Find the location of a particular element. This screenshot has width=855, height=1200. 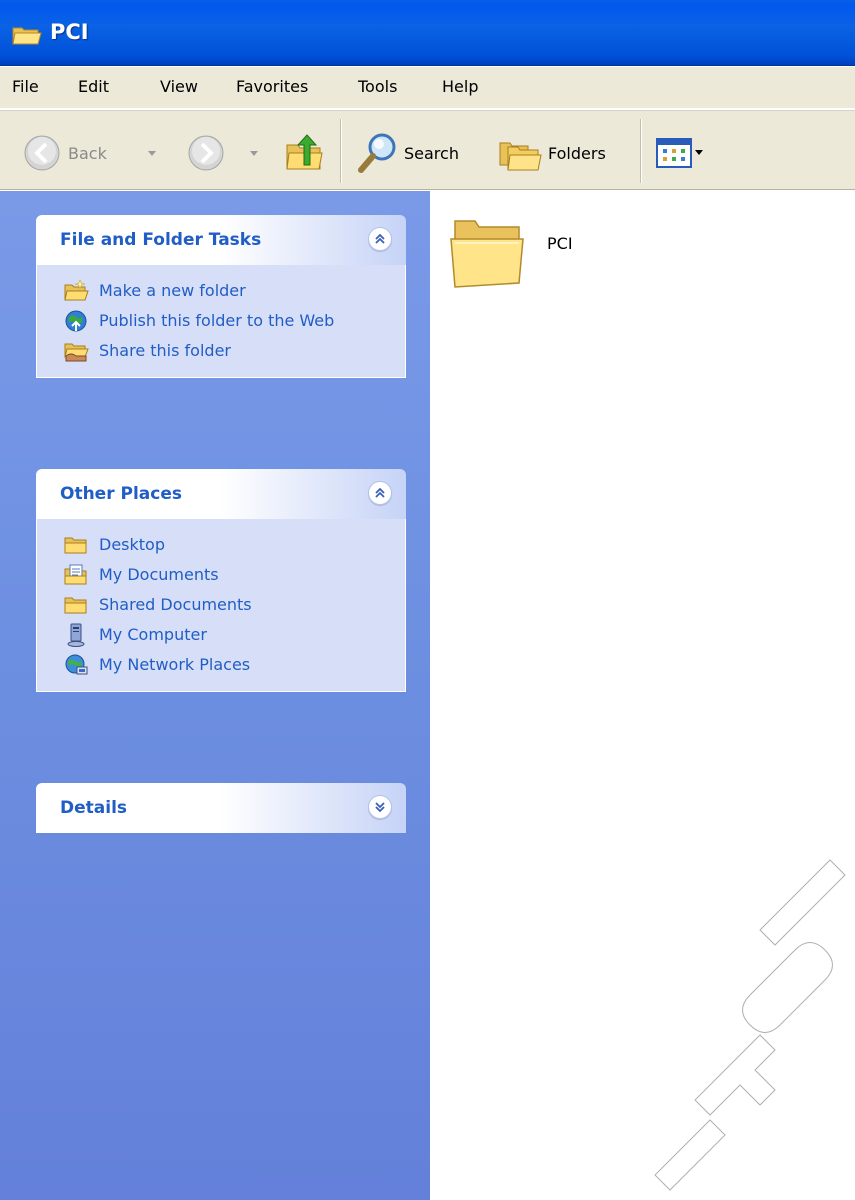

my-documents-icon is located at coordinates (75, 574).